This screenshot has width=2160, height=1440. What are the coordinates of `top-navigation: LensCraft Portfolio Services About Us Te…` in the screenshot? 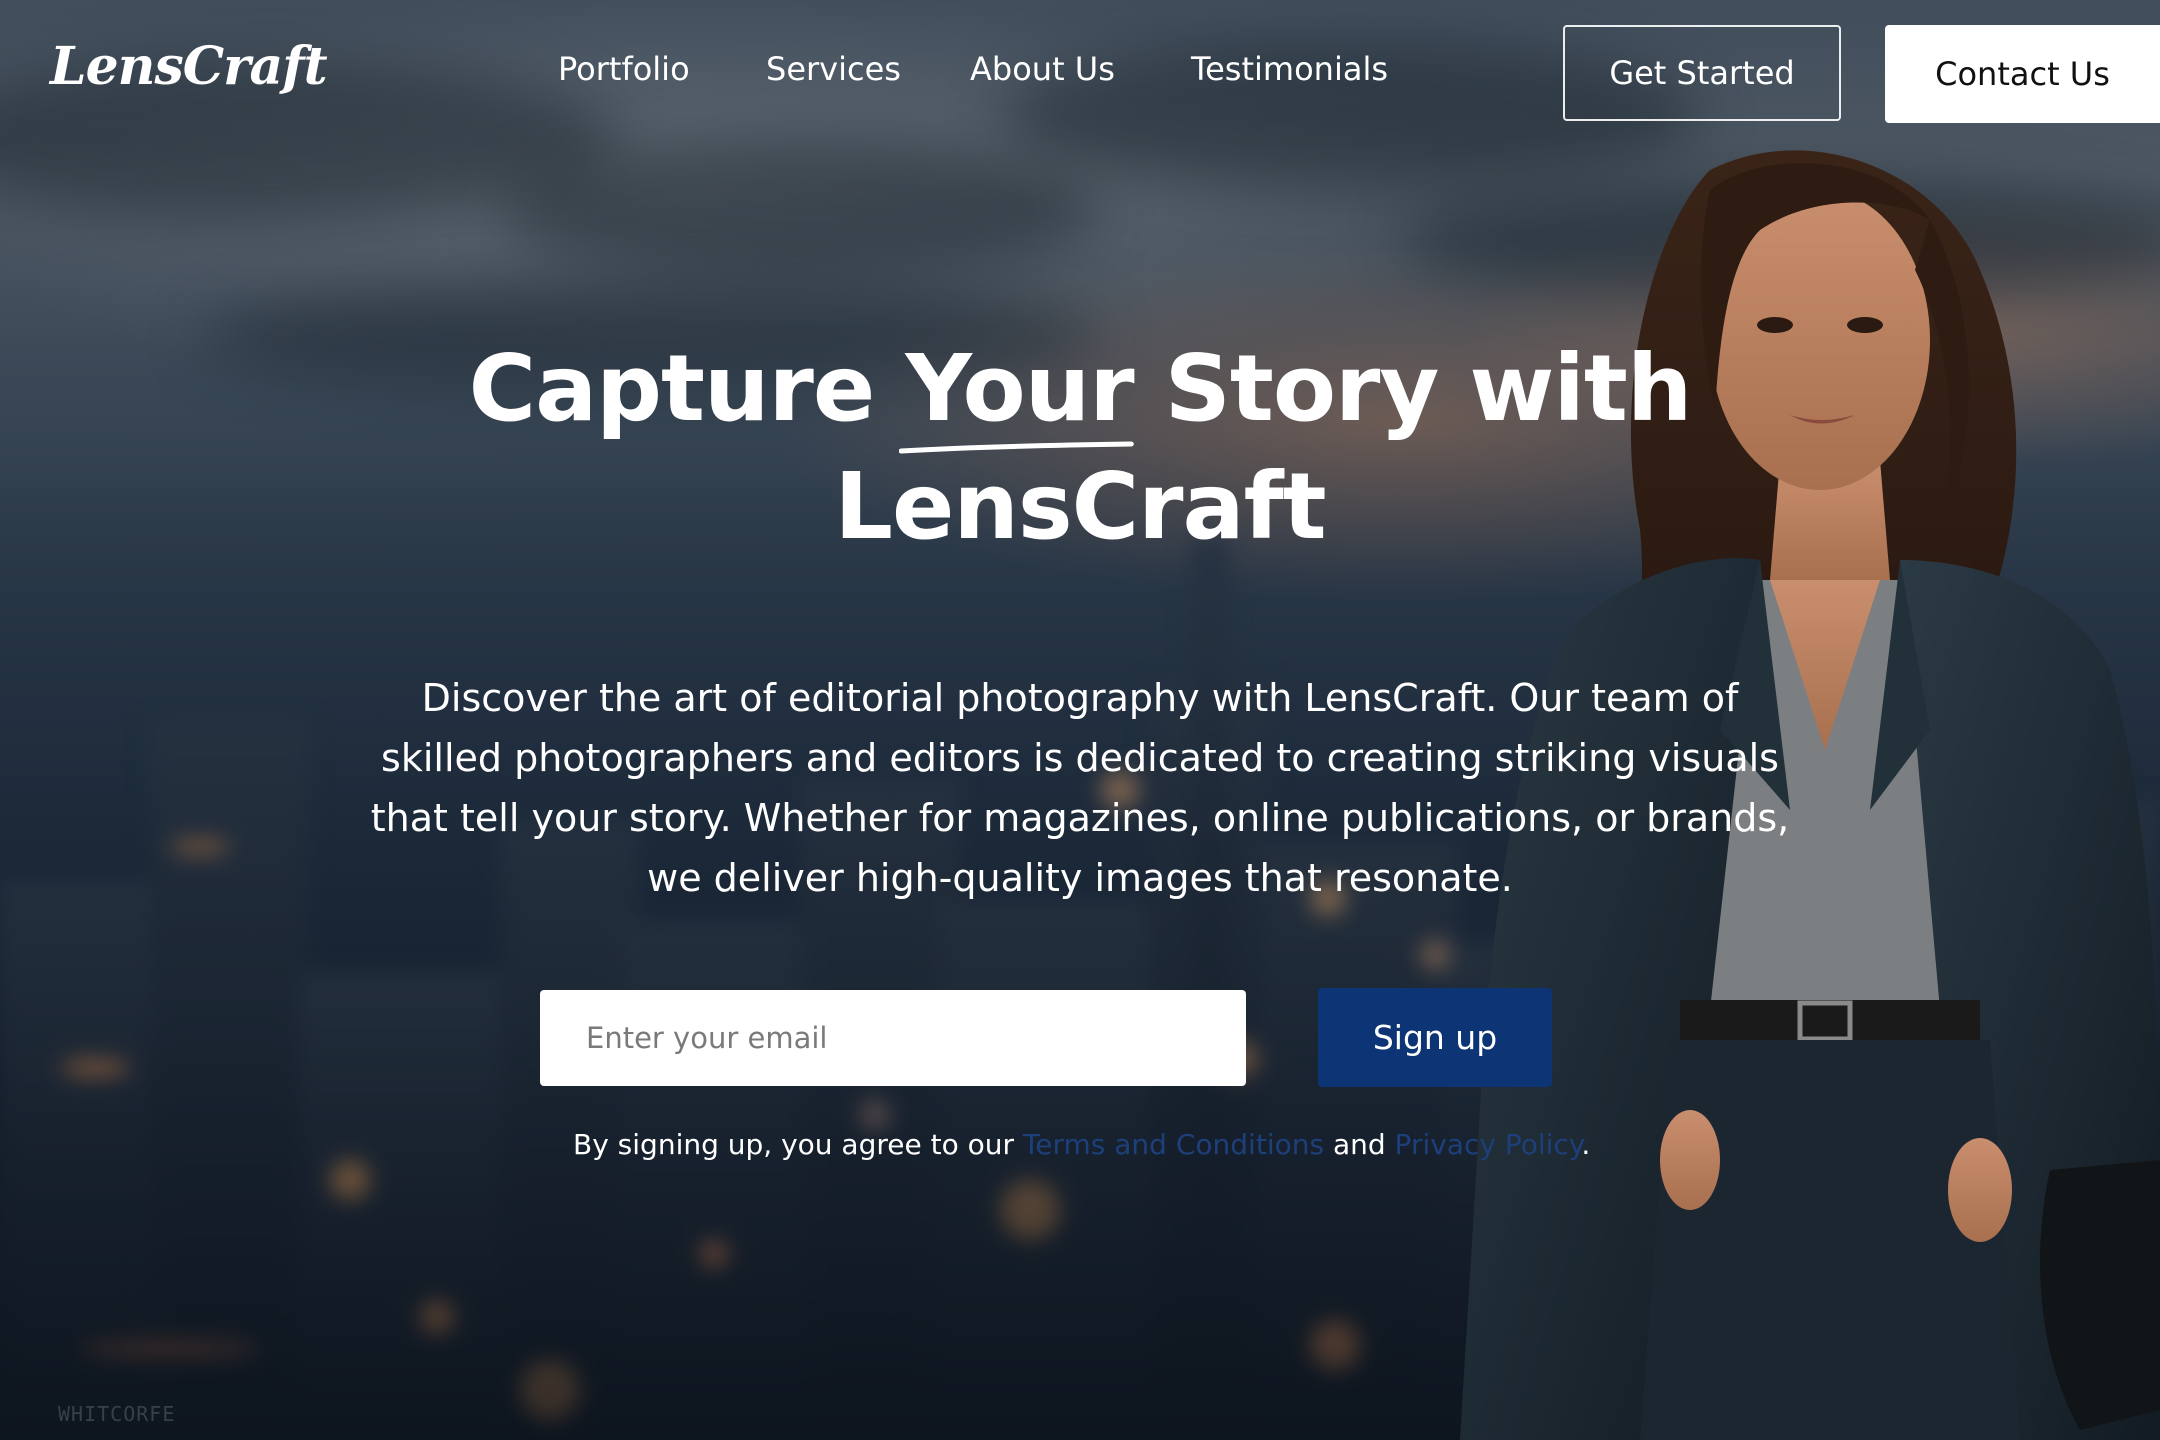 It's located at (1080, 75).